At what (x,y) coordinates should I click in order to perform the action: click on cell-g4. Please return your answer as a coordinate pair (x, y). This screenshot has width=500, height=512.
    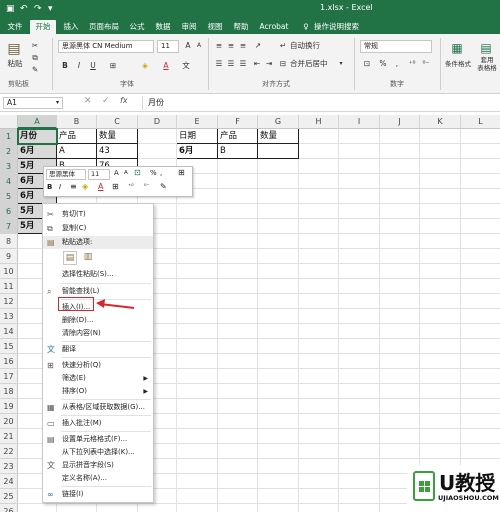
    Looking at the image, I should click on (278, 181).